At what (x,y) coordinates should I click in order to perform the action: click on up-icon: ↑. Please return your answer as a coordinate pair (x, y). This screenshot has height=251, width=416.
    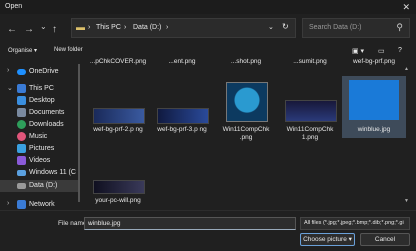
    Looking at the image, I should click on (54, 29).